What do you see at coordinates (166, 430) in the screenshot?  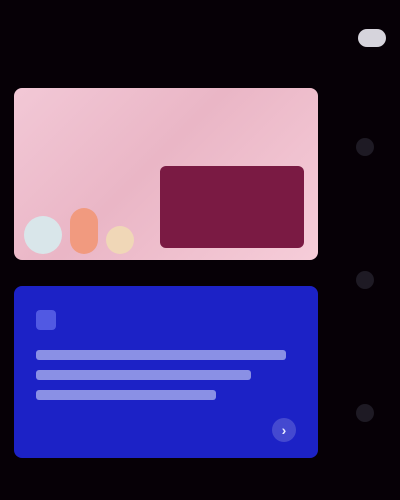 I see `blue-card-footer: ›` at bounding box center [166, 430].